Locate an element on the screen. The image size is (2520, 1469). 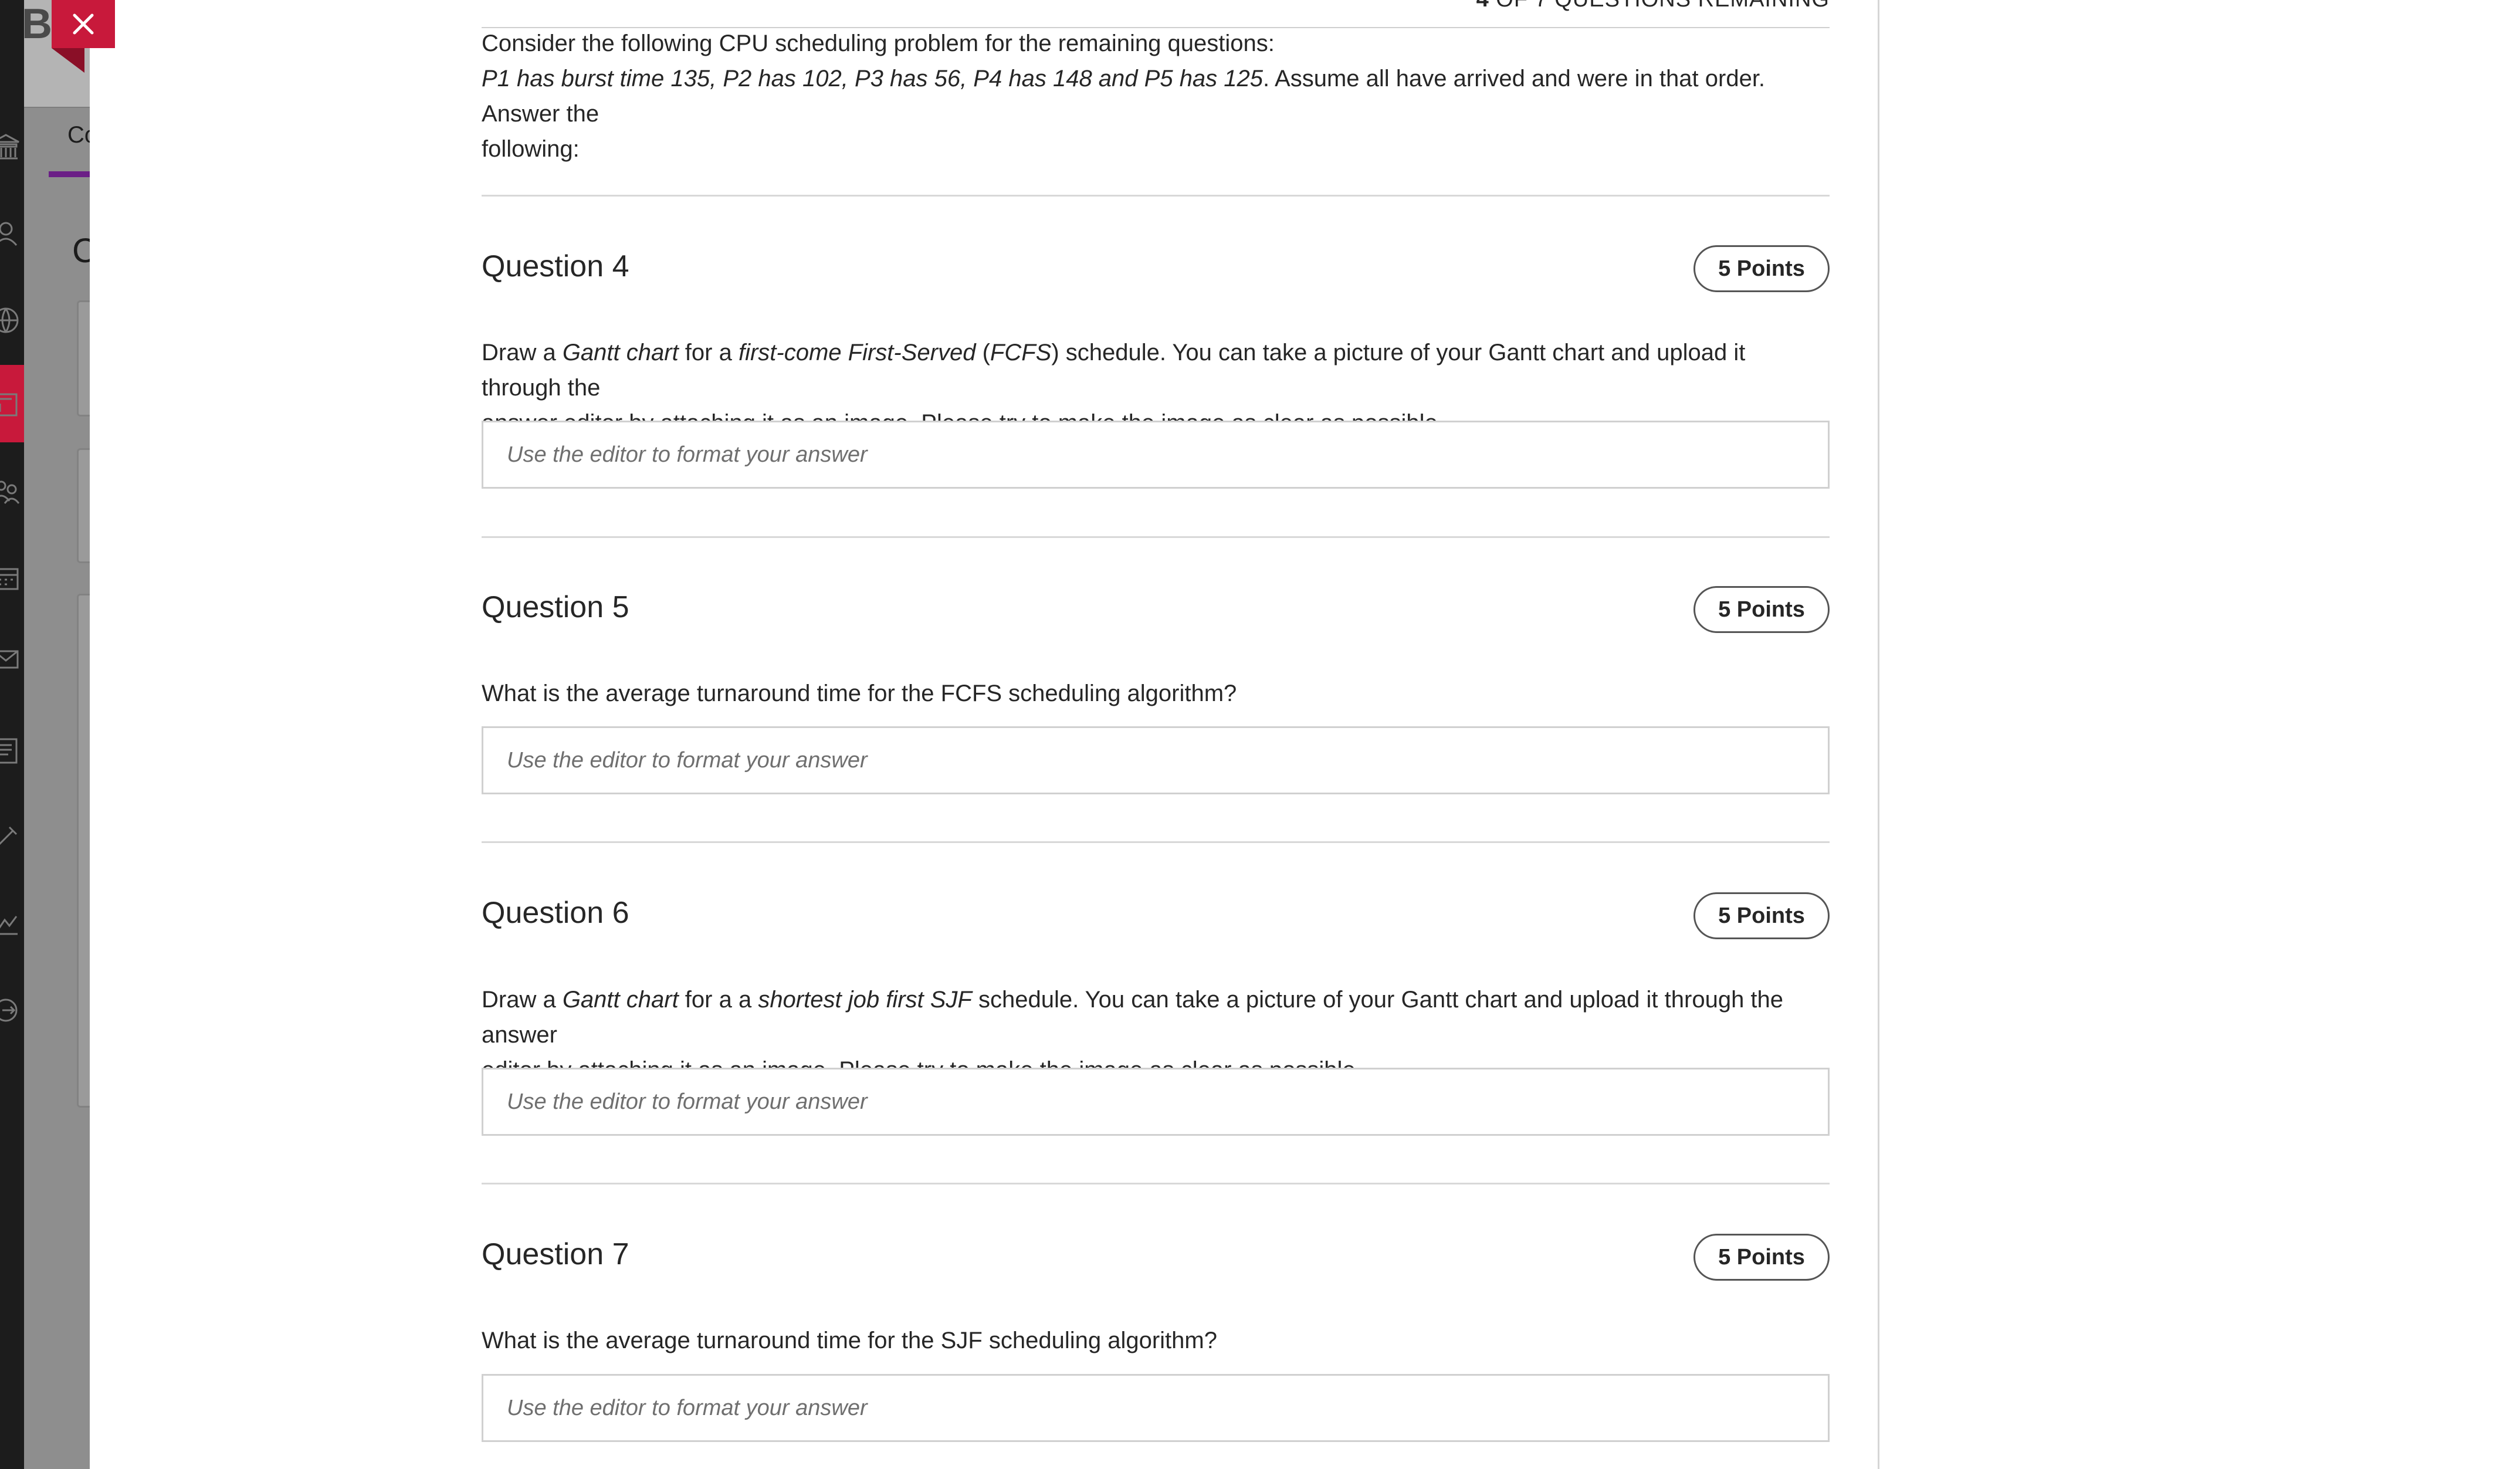
text-run: ( is located at coordinates (983, 352).